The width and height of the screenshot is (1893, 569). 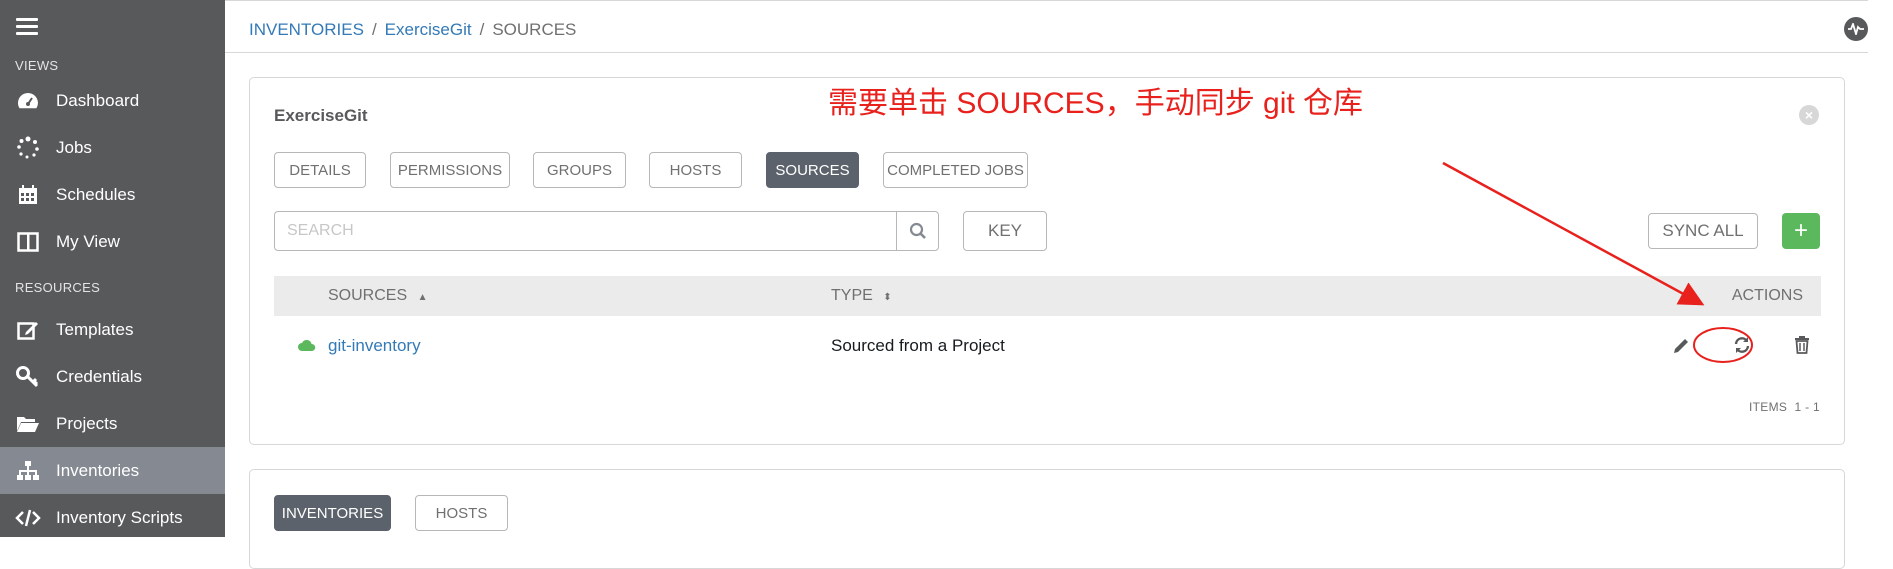 I want to click on nav-label: Credentials, so click(x=99, y=376).